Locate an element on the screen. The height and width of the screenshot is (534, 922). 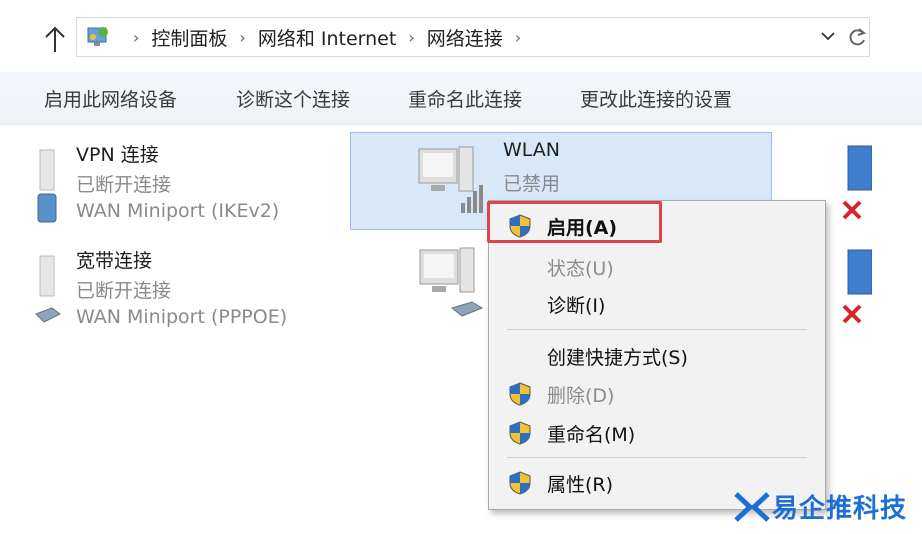
connection-status: 已禁用 is located at coordinates (532, 184).